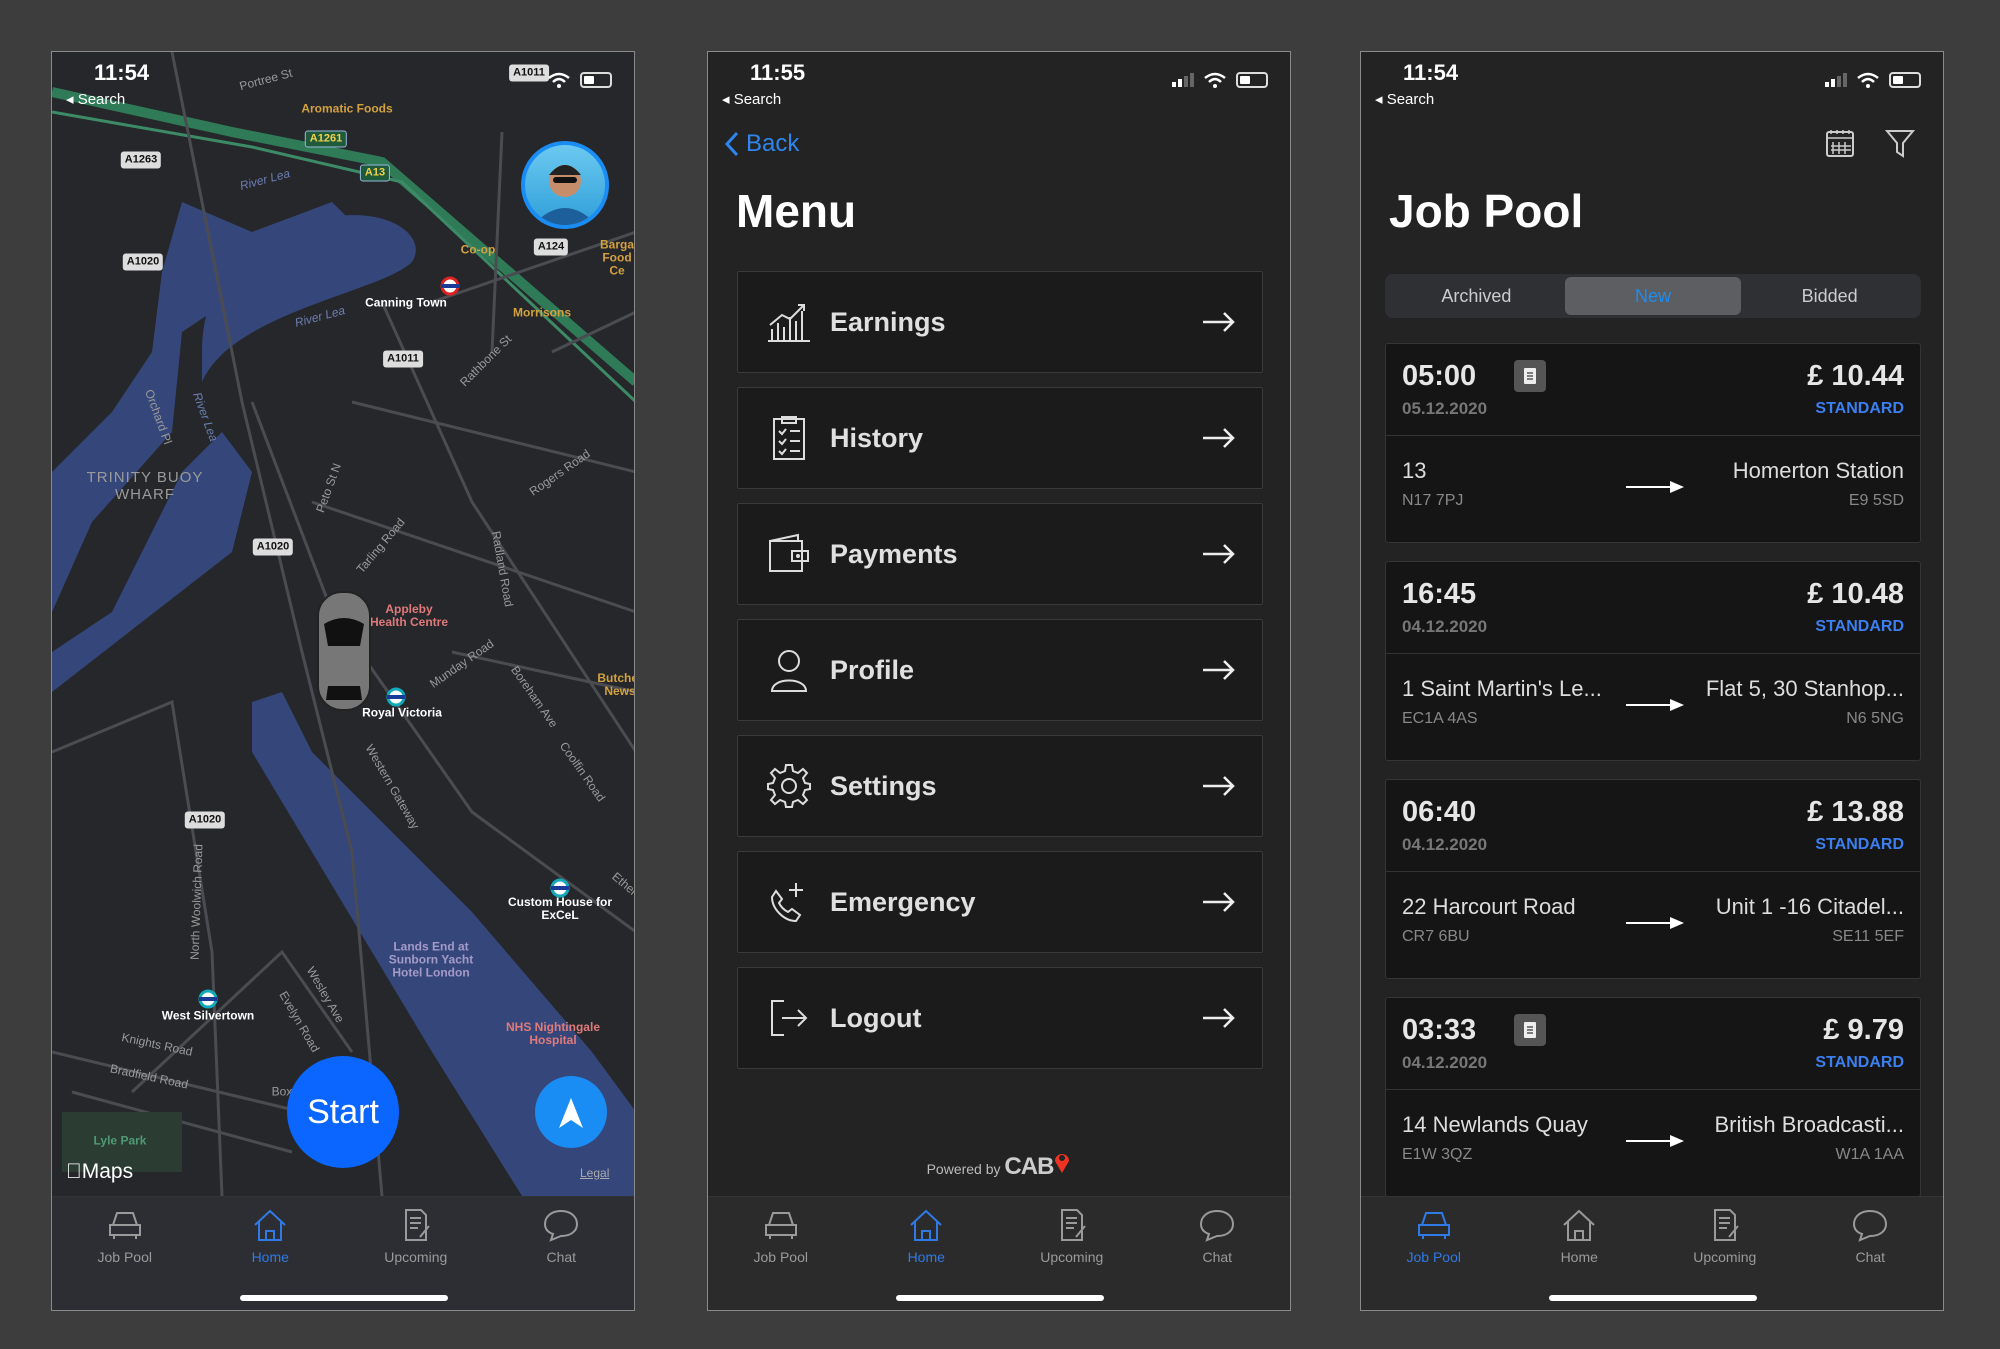 The width and height of the screenshot is (2000, 1349). I want to click on menu-item-settings: Settings, so click(1000, 786).